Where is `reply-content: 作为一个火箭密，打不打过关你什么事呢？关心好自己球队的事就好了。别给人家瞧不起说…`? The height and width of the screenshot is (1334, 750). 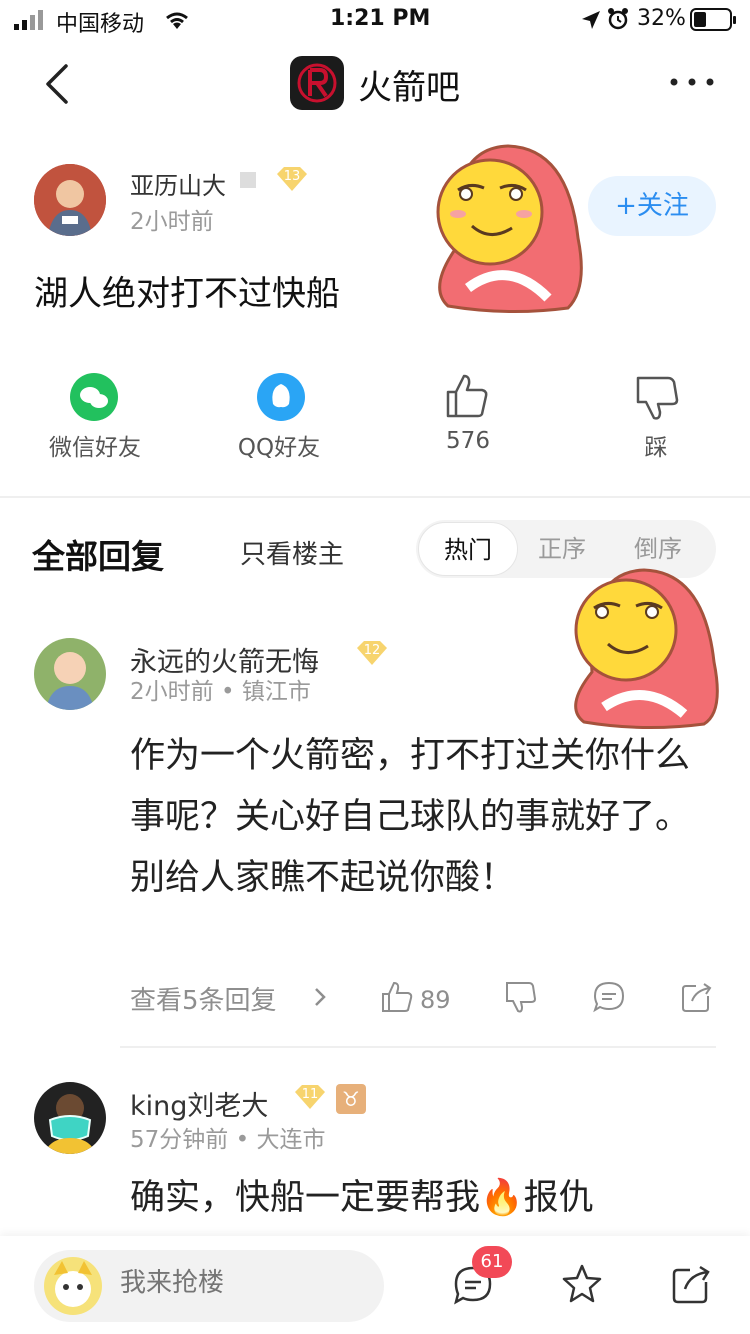 reply-content: 作为一个火箭密，打不打过关你什么事呢？关心好自己球队的事就好了。别给人家瞧不起说… is located at coordinates (410, 817).